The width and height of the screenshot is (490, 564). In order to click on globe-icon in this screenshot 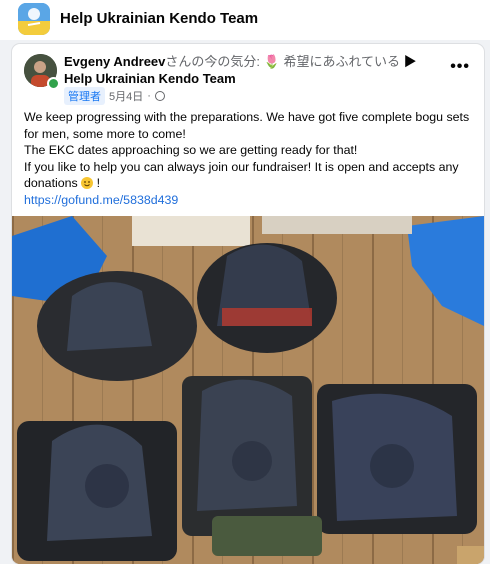, I will do `click(159, 96)`.